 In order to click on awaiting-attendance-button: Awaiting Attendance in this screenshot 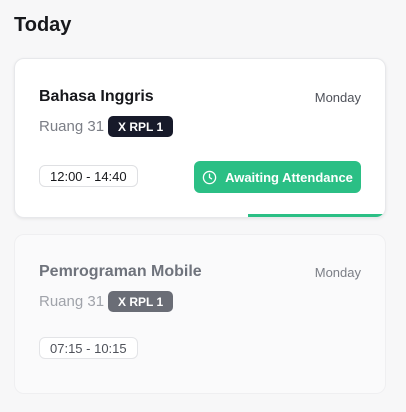, I will do `click(277, 177)`.